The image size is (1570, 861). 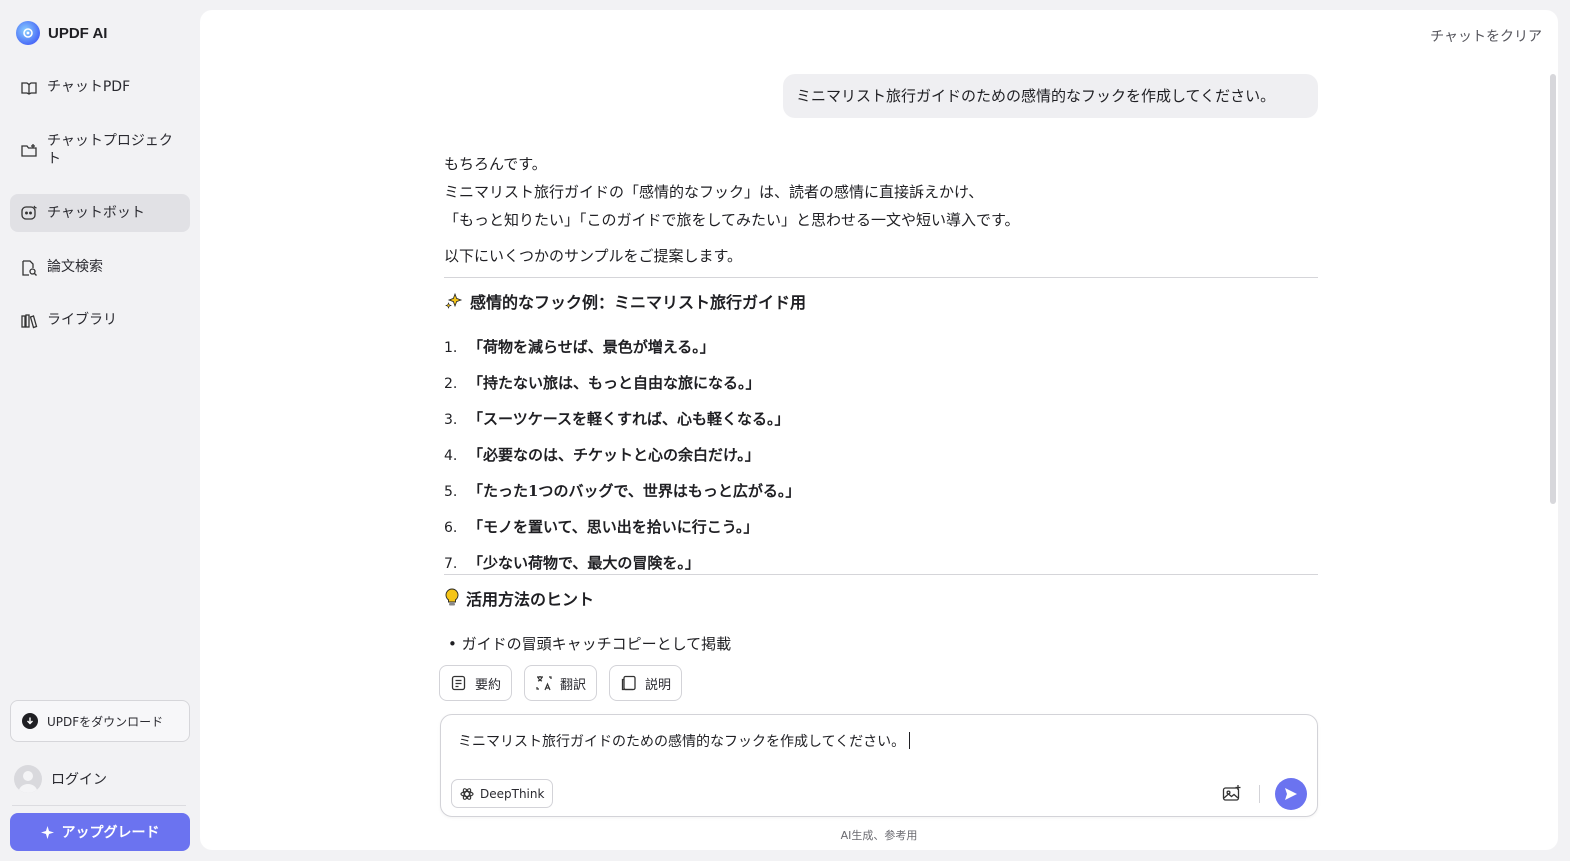 What do you see at coordinates (29, 150) in the screenshot?
I see `folder-icon` at bounding box center [29, 150].